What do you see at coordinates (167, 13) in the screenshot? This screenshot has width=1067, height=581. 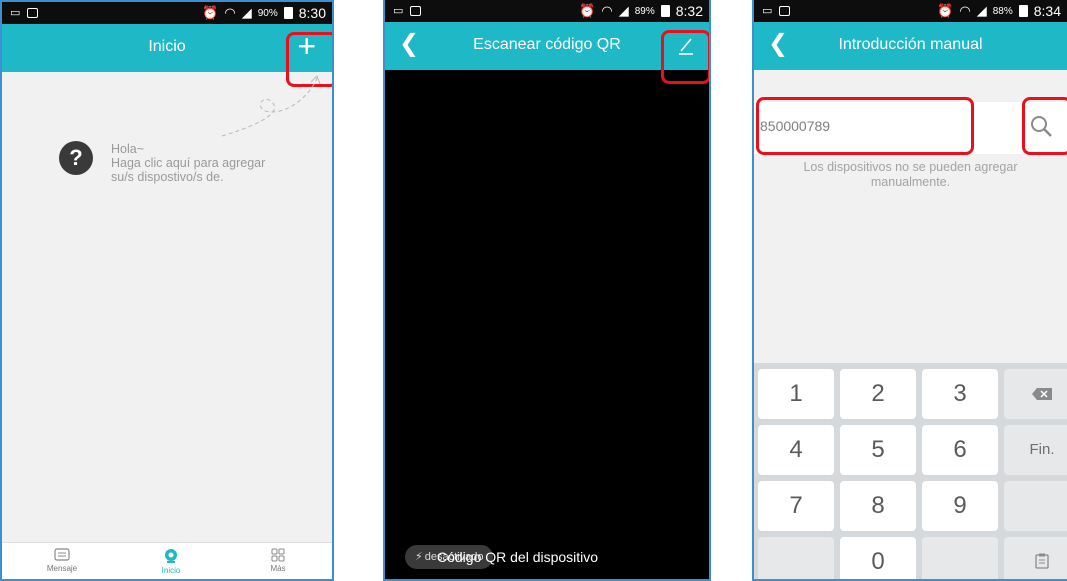 I see `status-bar: ▭ ⏰ ◠ ◢ 90% 8:30` at bounding box center [167, 13].